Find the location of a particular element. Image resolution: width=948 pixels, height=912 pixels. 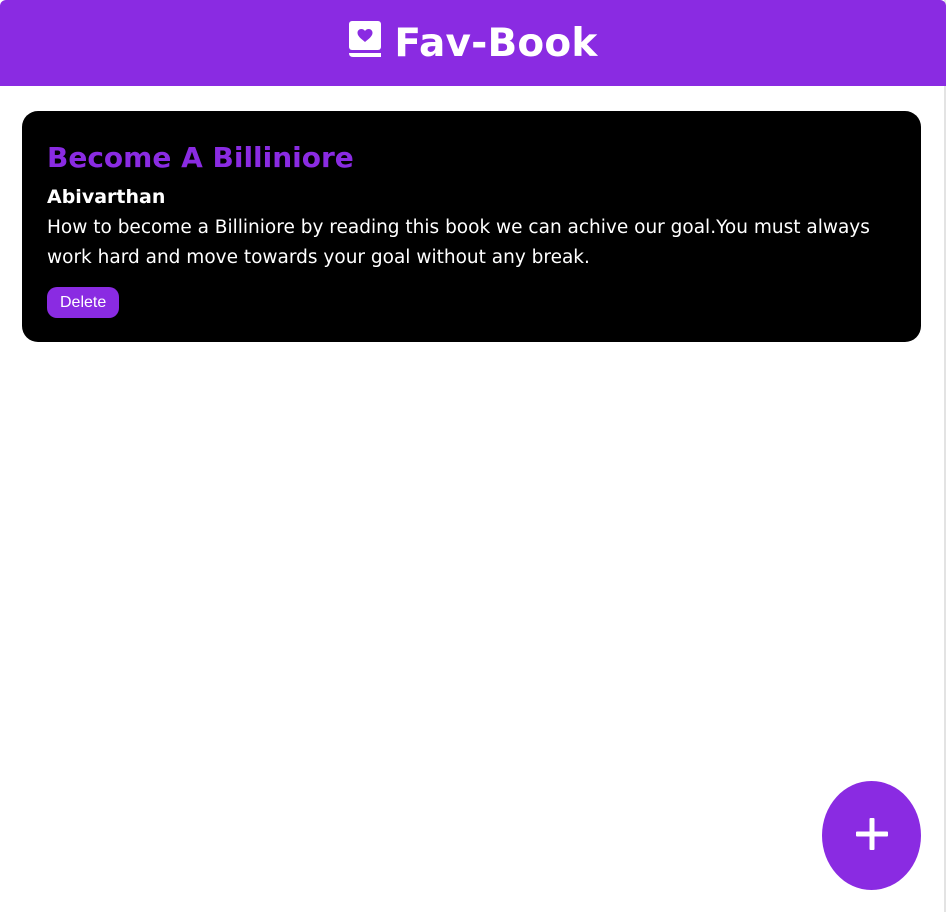

book-title: Become A Billiniore is located at coordinates (200, 157).